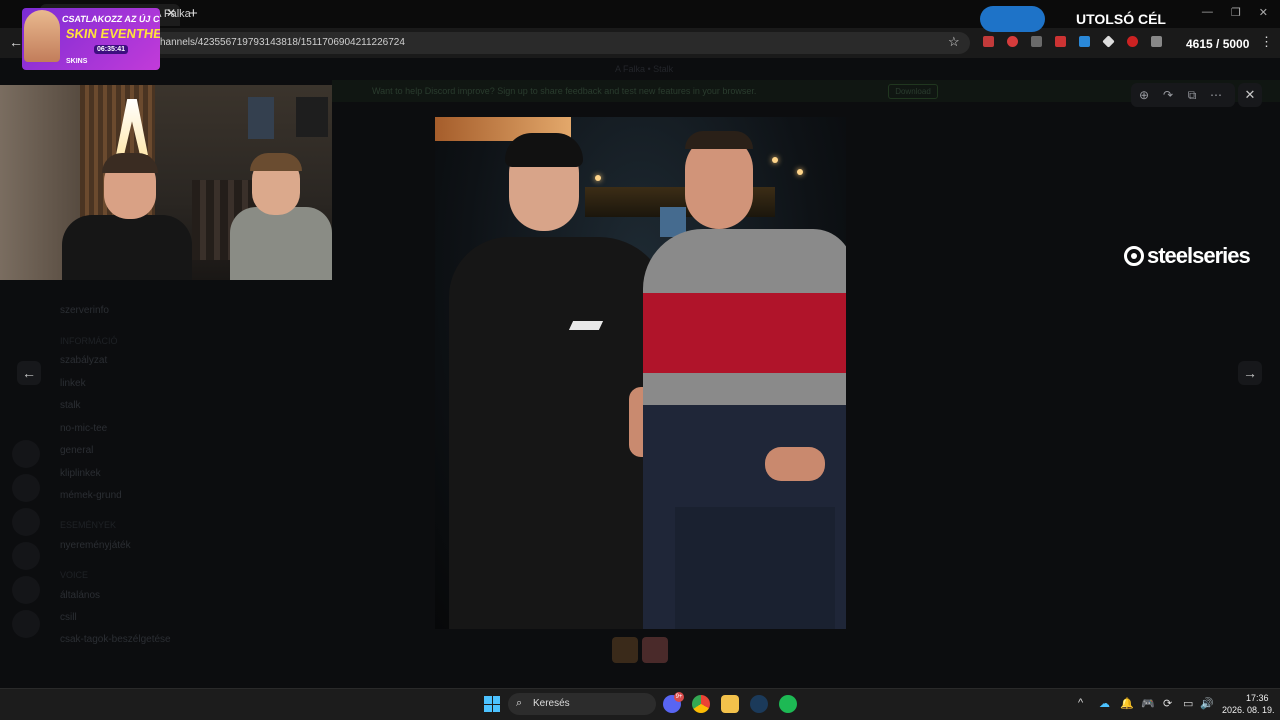 The image size is (1280, 720). I want to click on close-window-icon: ✕, so click(1263, 12).